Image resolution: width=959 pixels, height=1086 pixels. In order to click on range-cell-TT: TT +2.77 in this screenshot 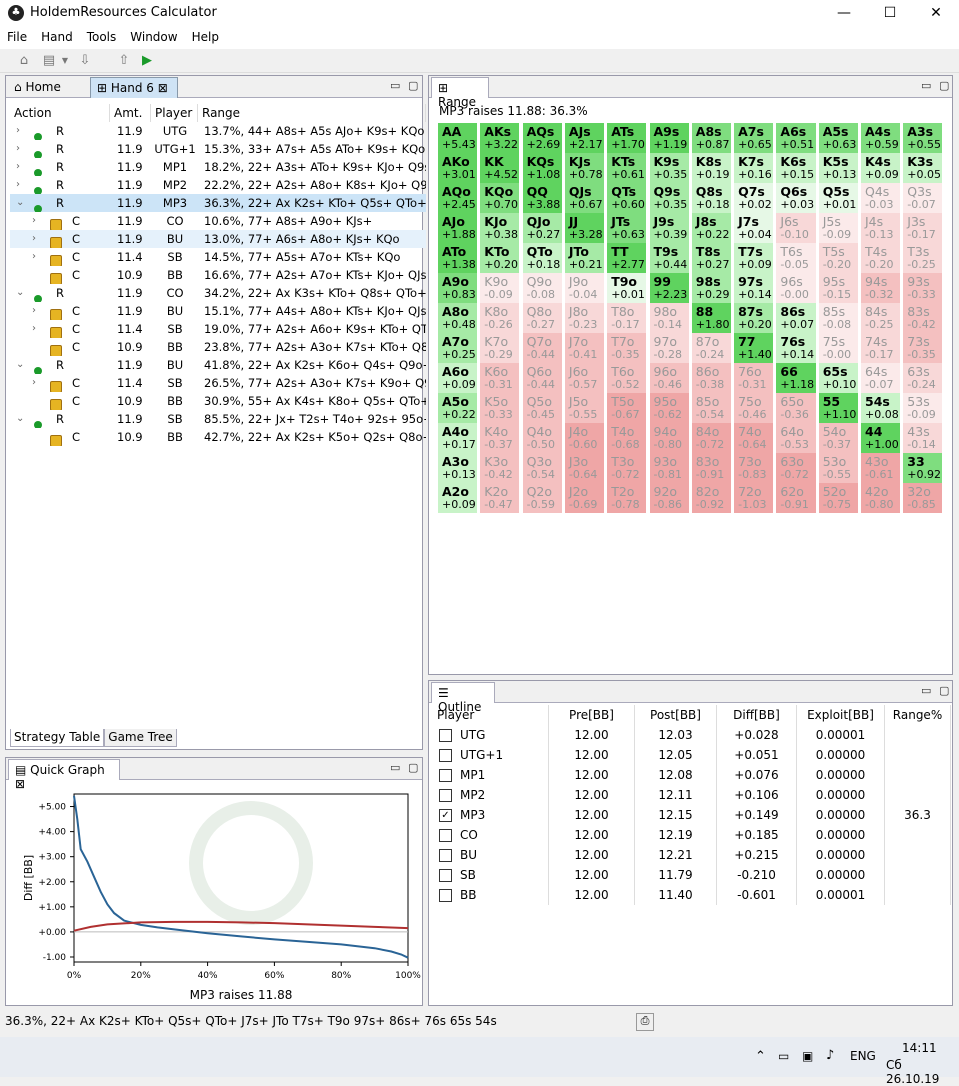, I will do `click(627, 258)`.